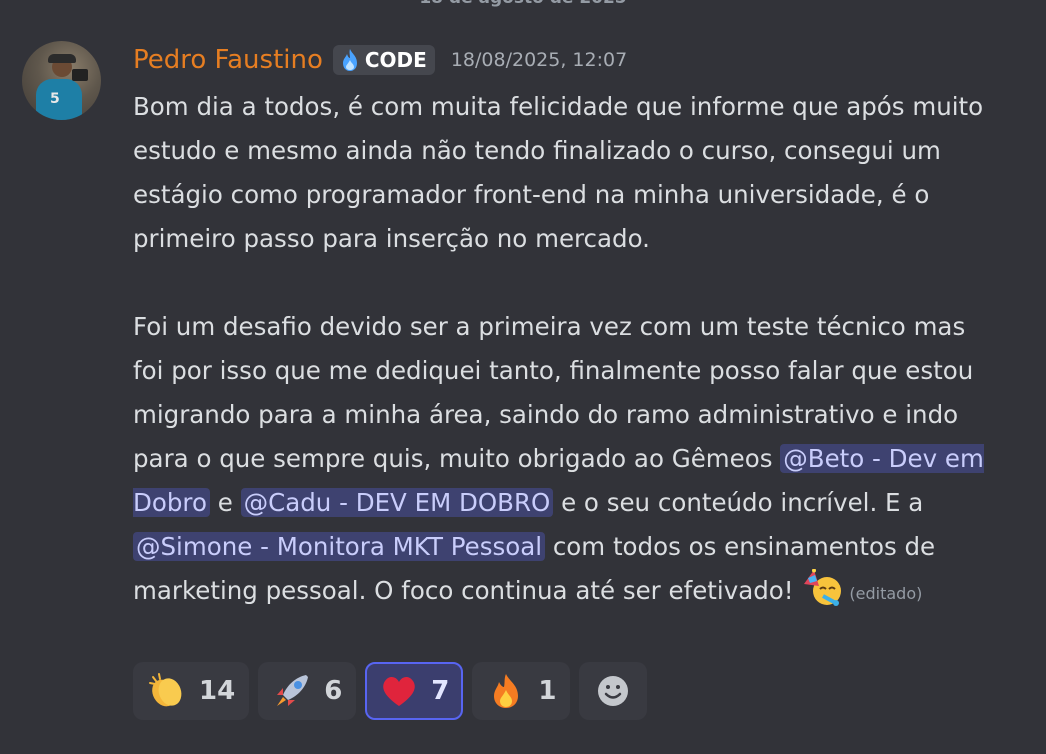  What do you see at coordinates (506, 691) in the screenshot?
I see `fire-icon` at bounding box center [506, 691].